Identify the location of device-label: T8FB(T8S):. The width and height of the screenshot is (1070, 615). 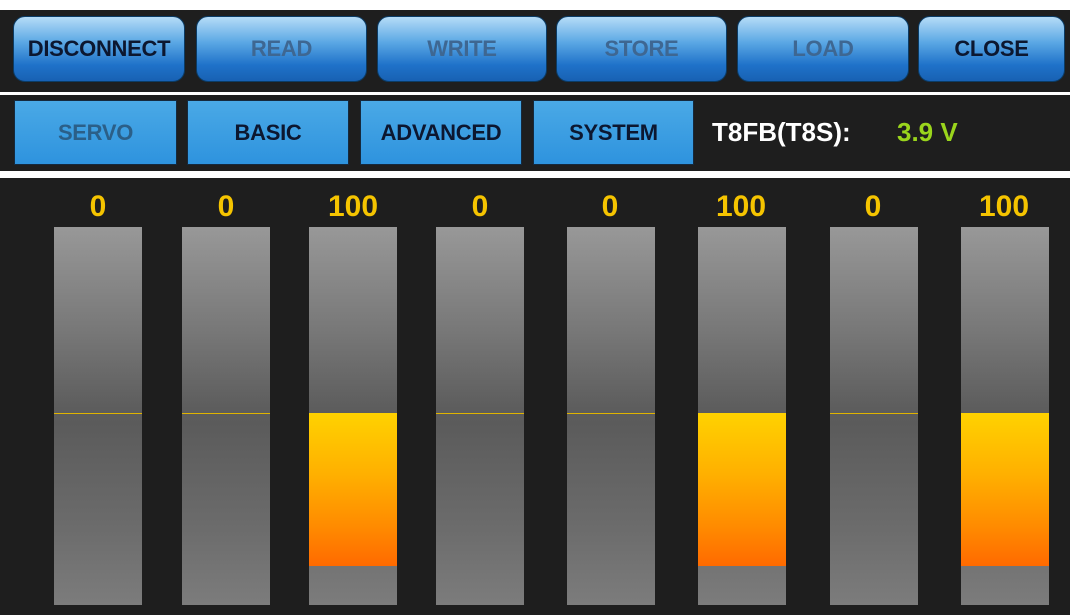
(781, 132).